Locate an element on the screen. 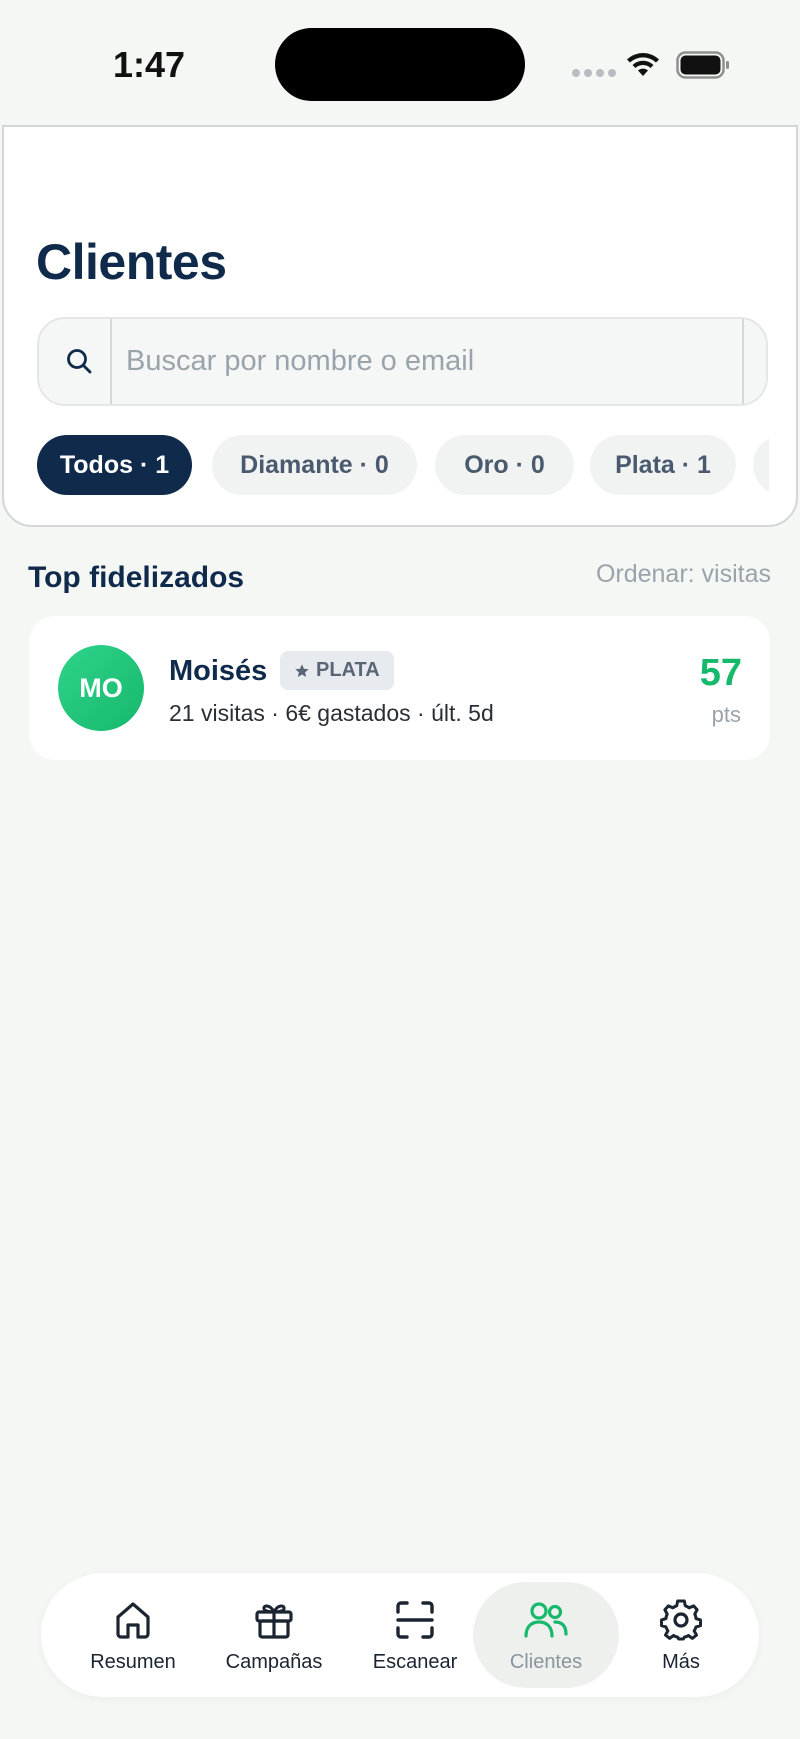 The height and width of the screenshot is (1739, 800). search-box is located at coordinates (402, 361).